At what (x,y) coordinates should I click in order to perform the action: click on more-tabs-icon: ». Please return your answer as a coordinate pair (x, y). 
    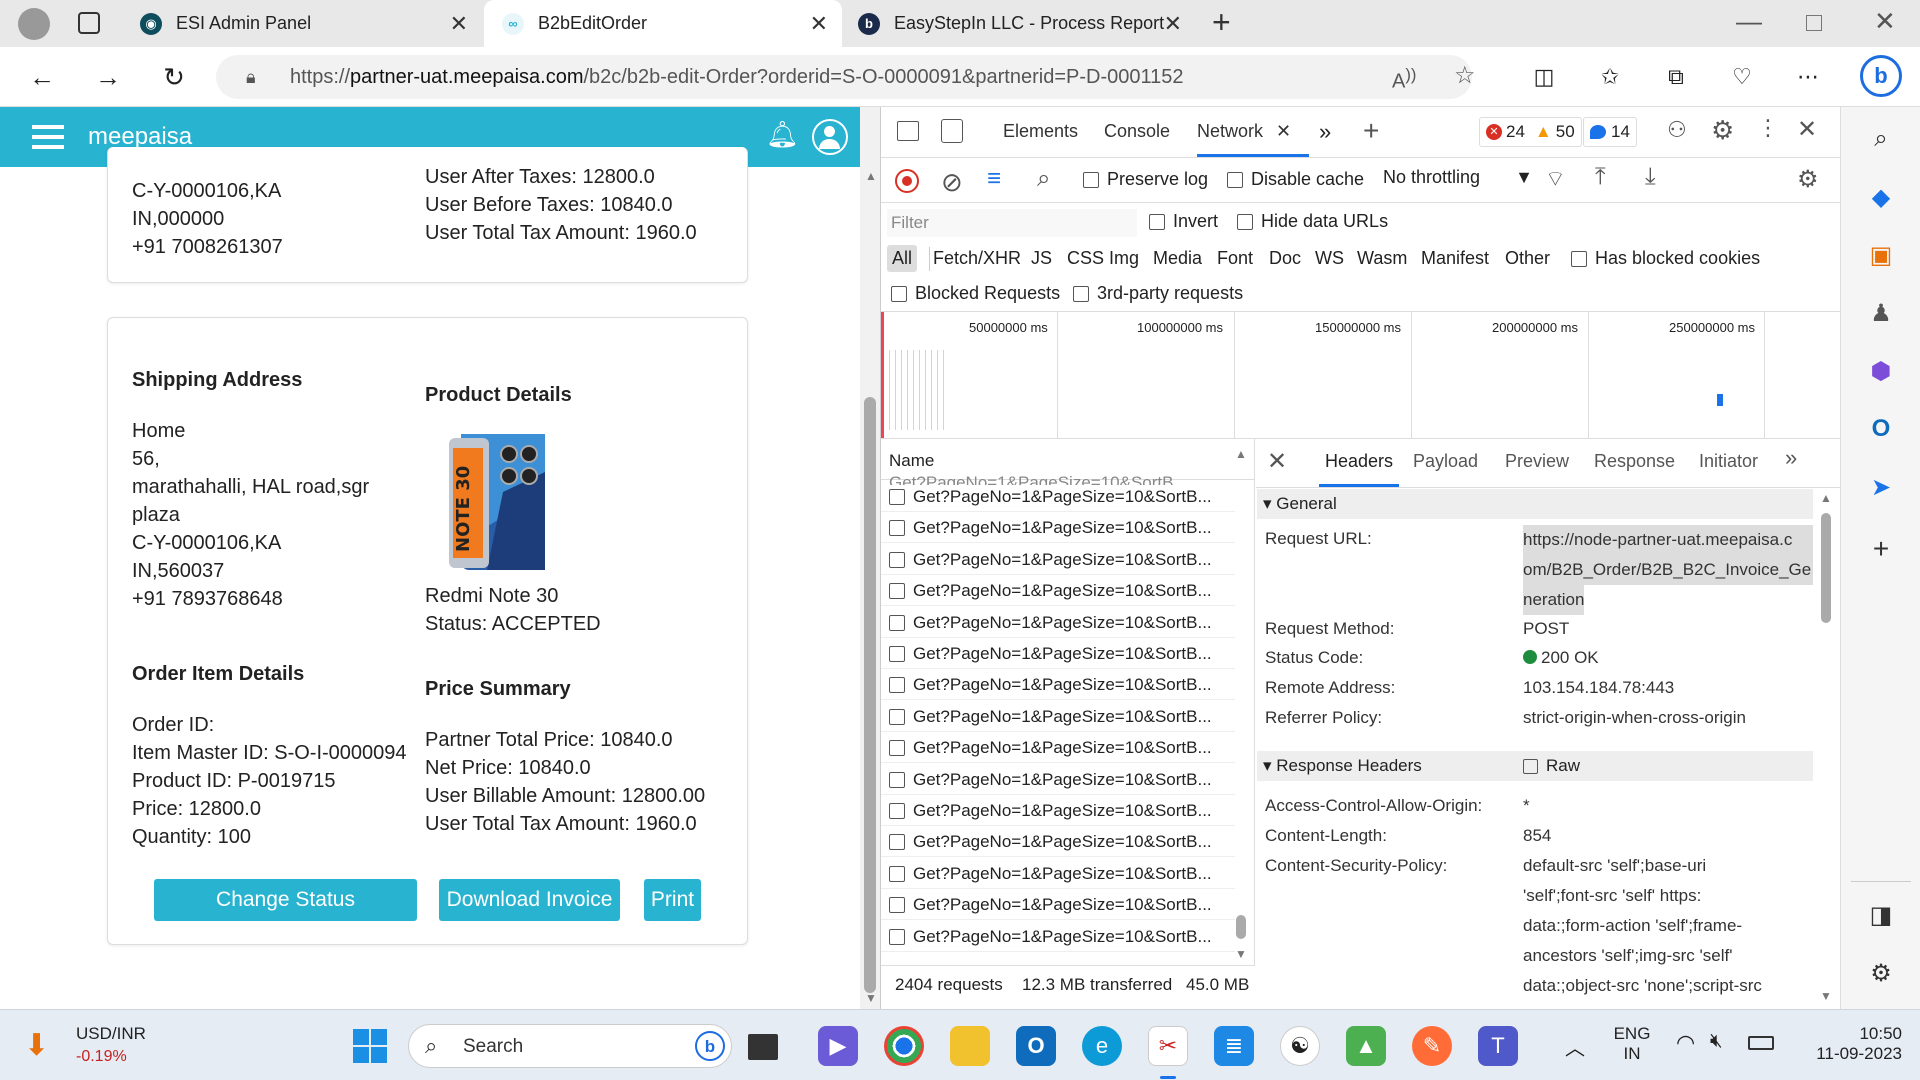
    Looking at the image, I should click on (1325, 132).